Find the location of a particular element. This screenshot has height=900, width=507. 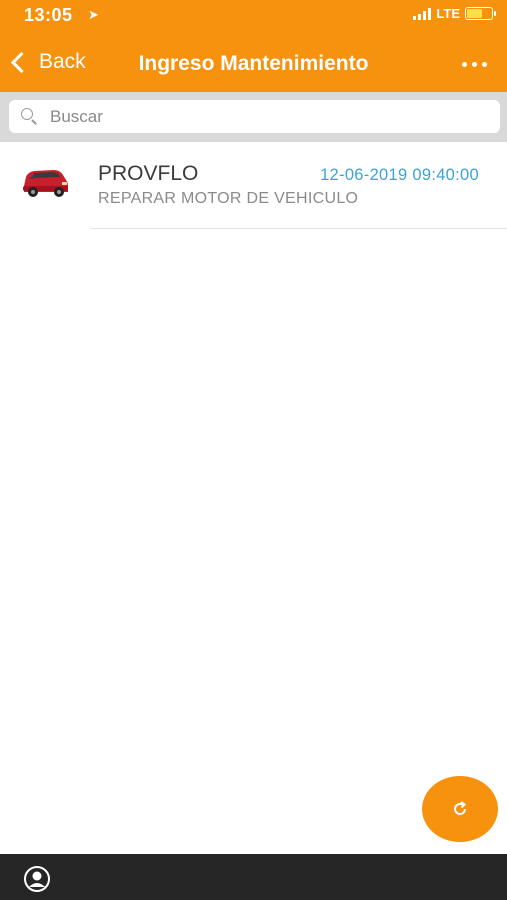

search-icon is located at coordinates (29, 116).